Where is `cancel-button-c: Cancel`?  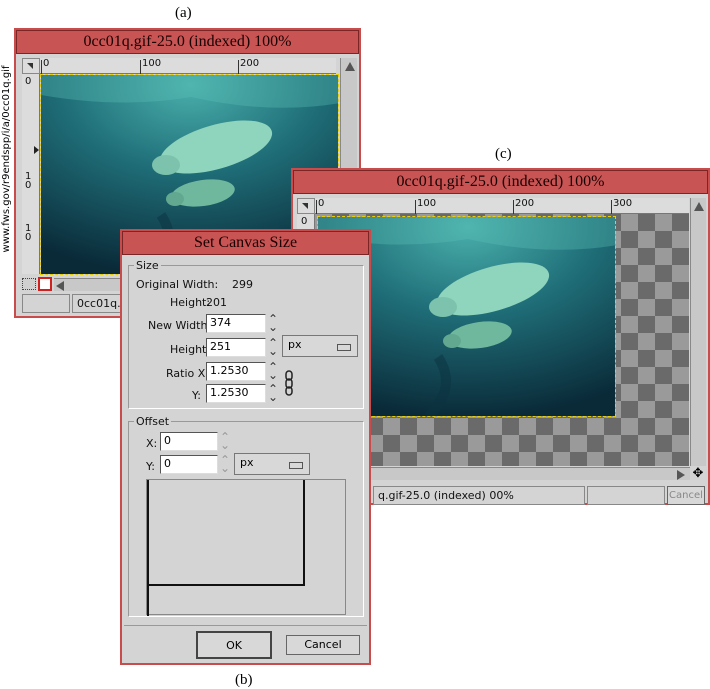
cancel-button-c: Cancel is located at coordinates (686, 495).